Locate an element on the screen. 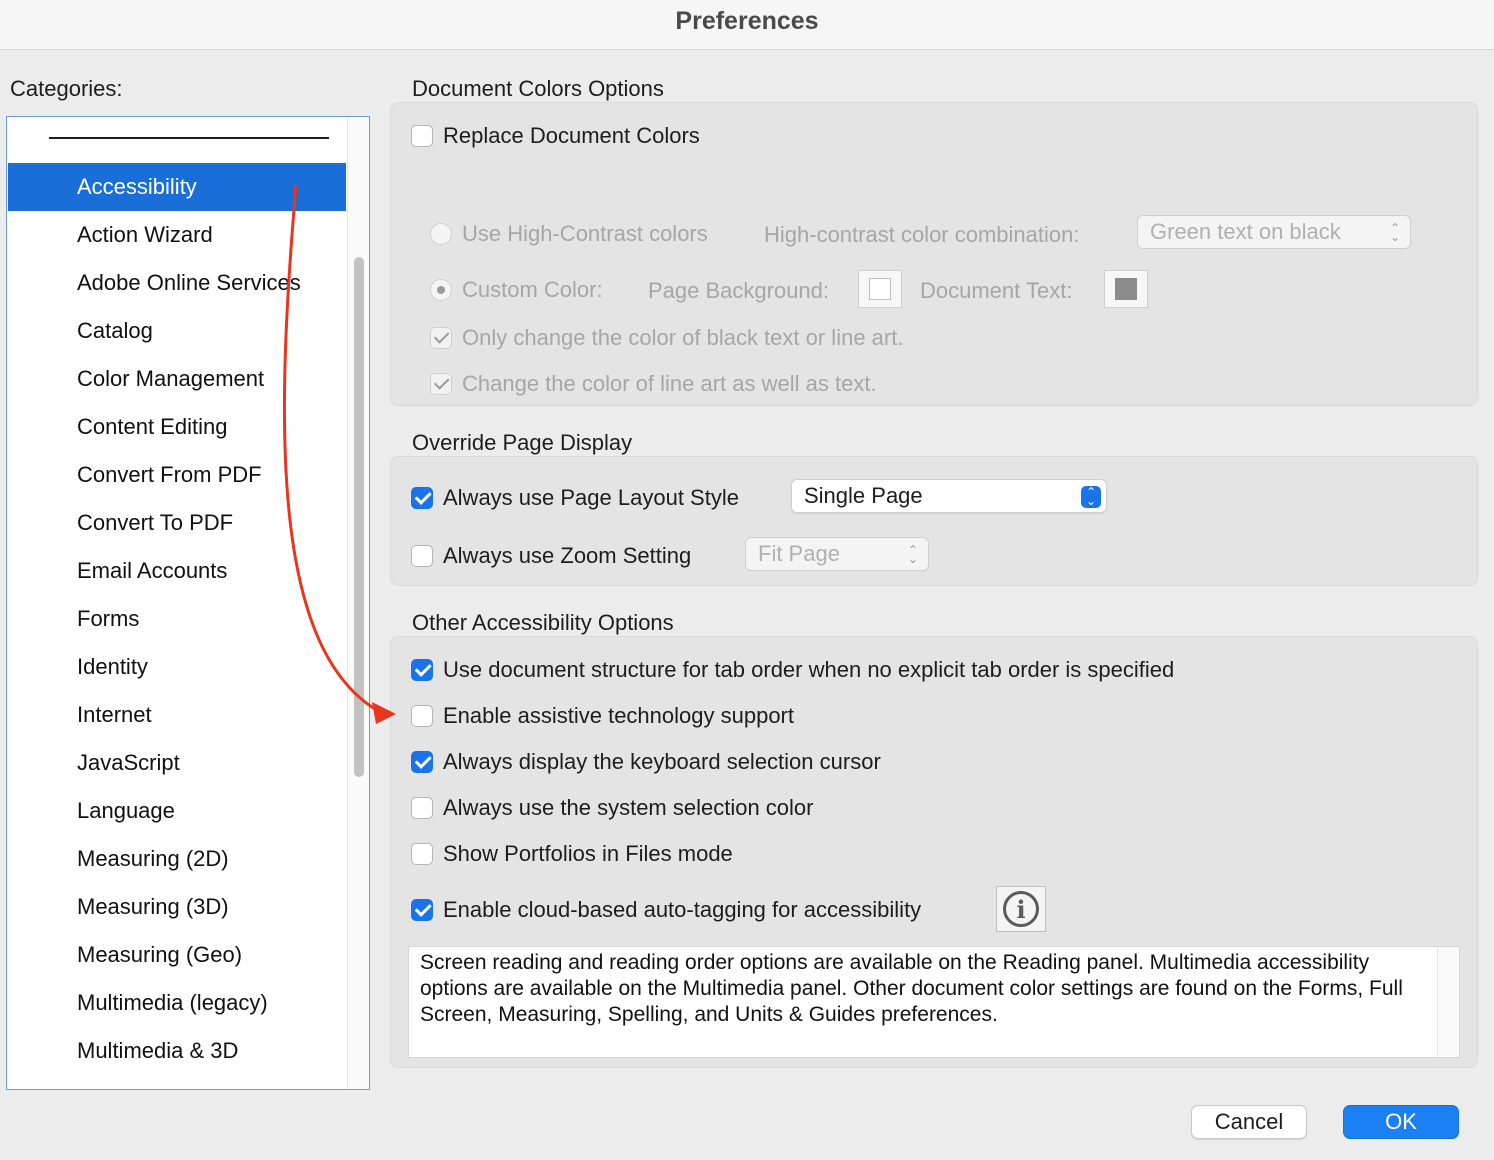 This screenshot has height=1160, width=1494. tab-order-checkbox is located at coordinates (422, 670).